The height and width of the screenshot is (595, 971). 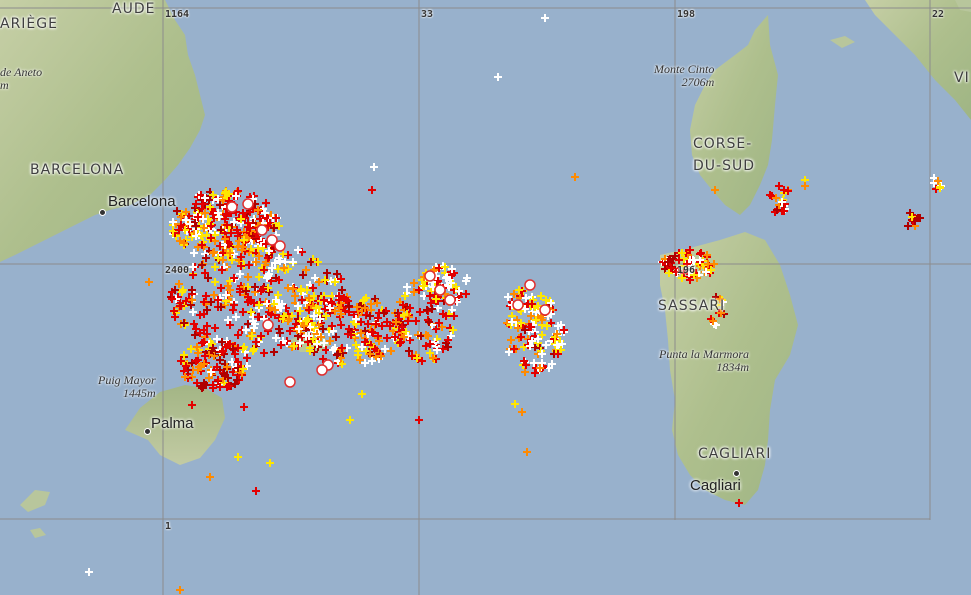 What do you see at coordinates (139, 393) in the screenshot?
I see `peak-height: 1445m` at bounding box center [139, 393].